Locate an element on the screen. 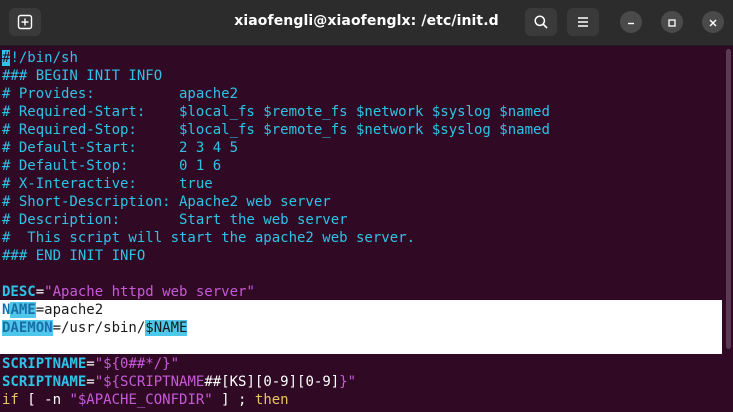 The height and width of the screenshot is (412, 733). maximize-icon is located at coordinates (672, 22).